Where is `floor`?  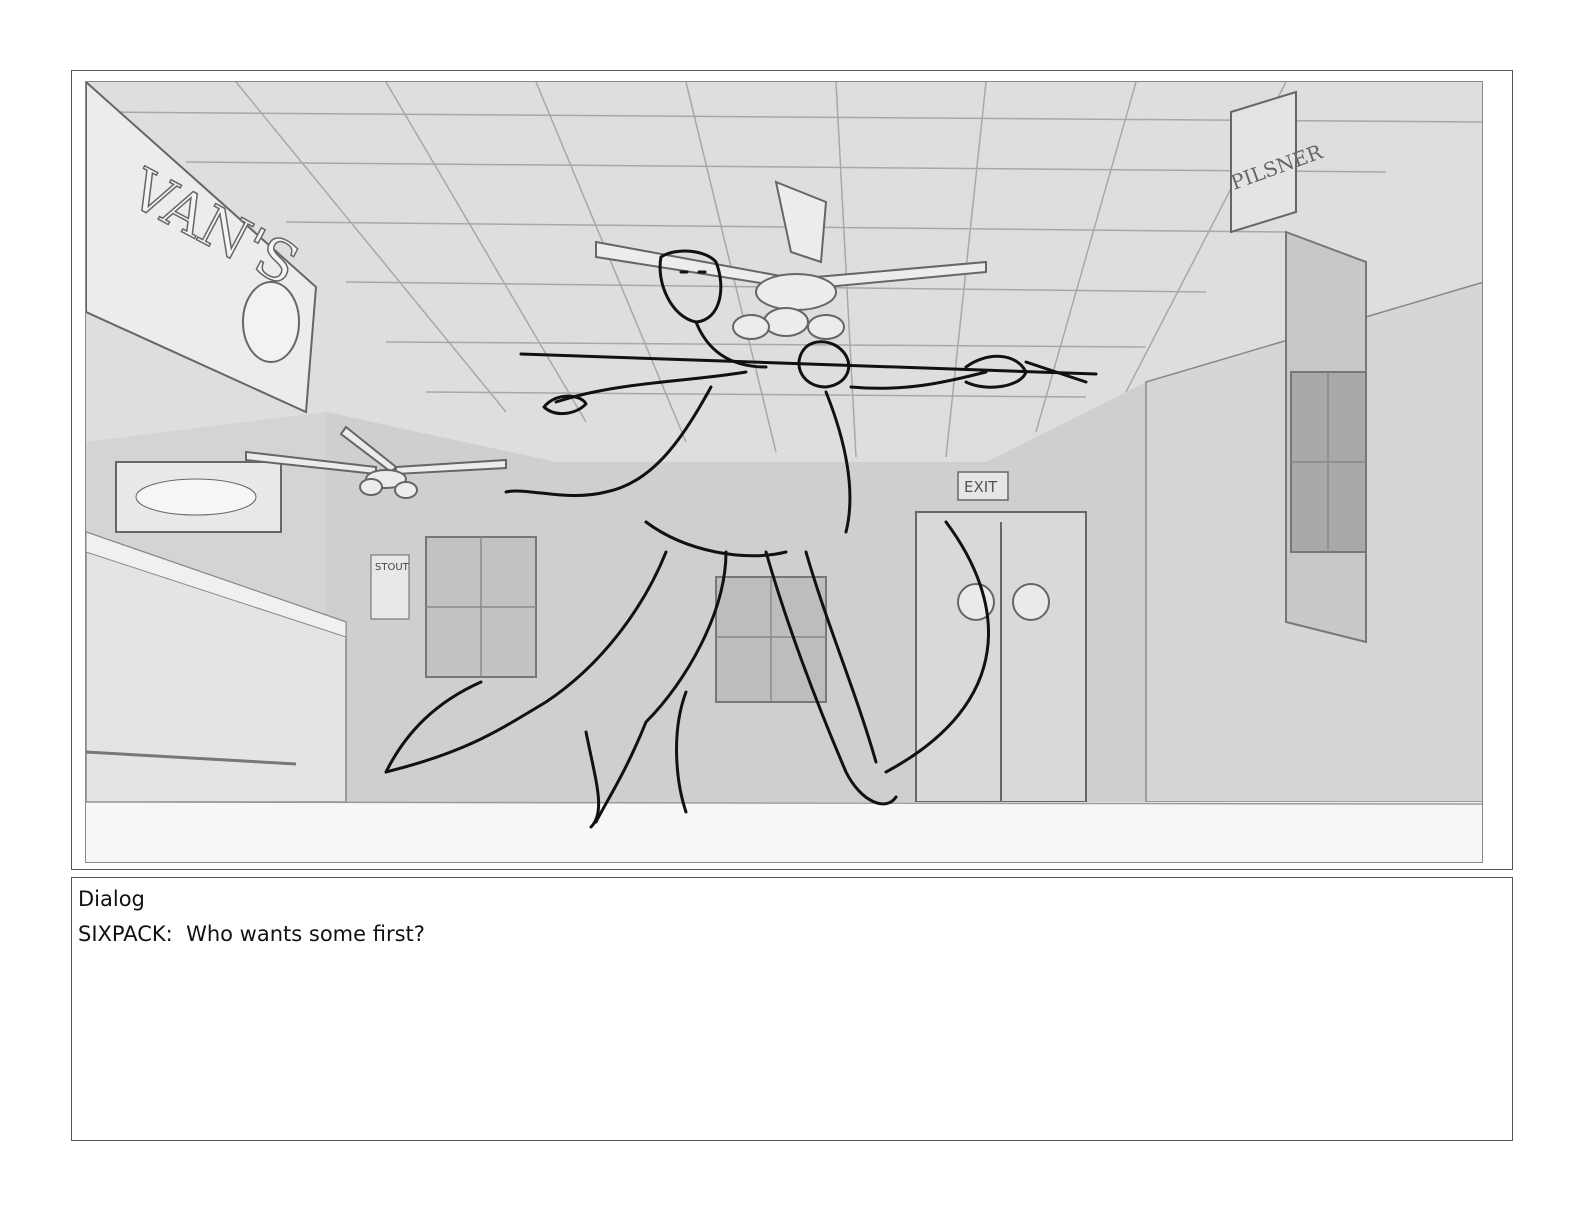 floor is located at coordinates (784, 832).